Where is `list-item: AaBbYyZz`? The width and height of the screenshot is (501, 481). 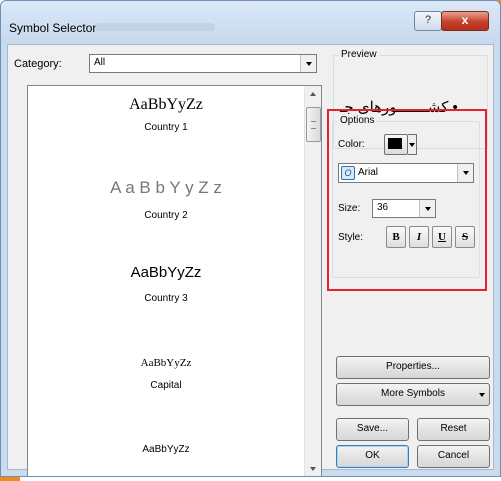
list-item: AaBbYyZz is located at coordinates (166, 459).